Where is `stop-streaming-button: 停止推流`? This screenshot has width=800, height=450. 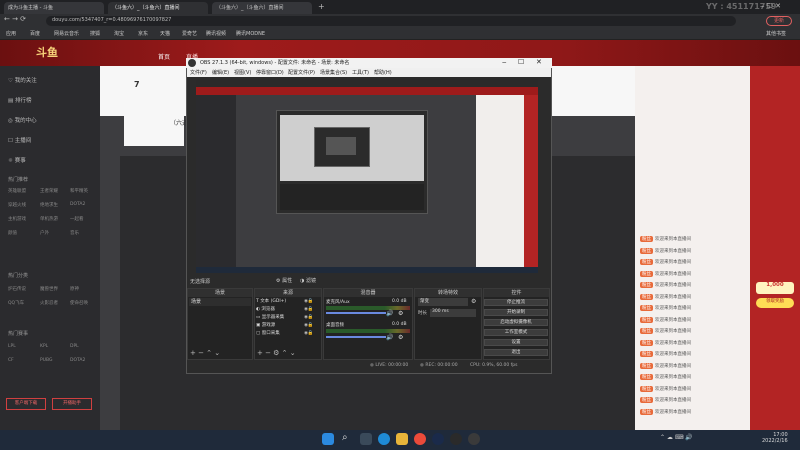 stop-streaming-button: 停止推流 is located at coordinates (516, 302).